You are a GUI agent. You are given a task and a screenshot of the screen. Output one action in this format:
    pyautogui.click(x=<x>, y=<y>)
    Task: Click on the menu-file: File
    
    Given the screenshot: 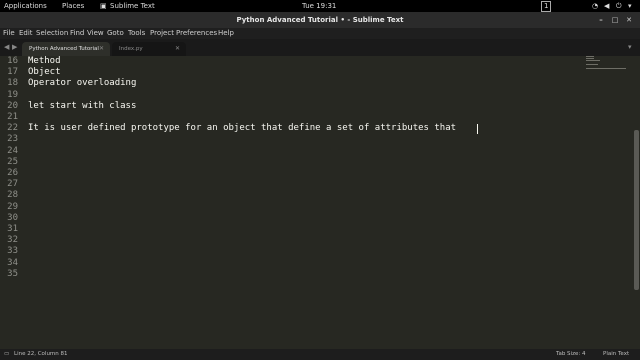 What is the action you would take?
    pyautogui.click(x=9, y=33)
    